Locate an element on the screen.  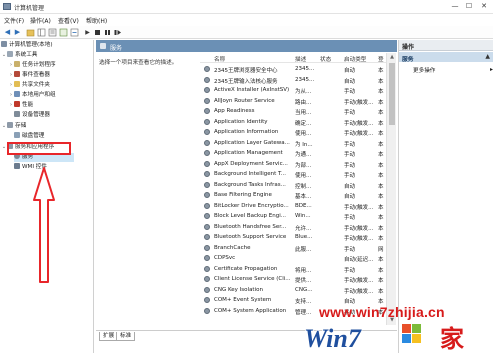
refresh-icon is located at coordinates (63, 32).